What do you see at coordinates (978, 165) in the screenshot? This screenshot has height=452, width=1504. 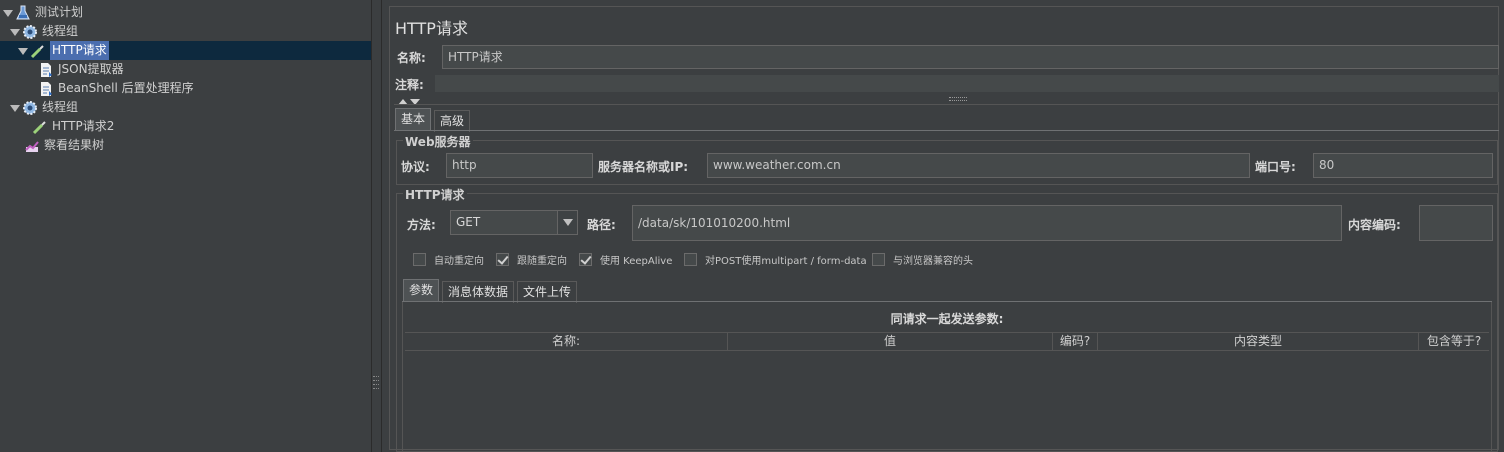 I see `server-field: www.weather.com.cn` at bounding box center [978, 165].